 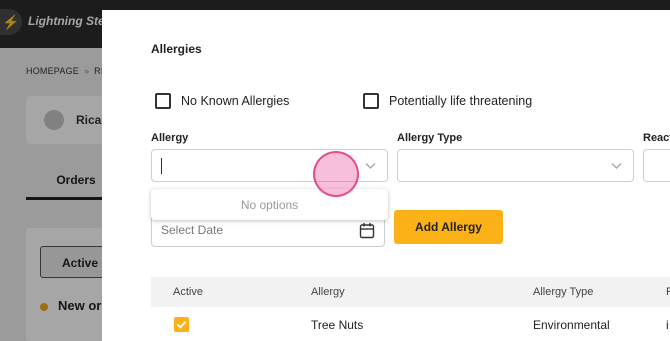 What do you see at coordinates (656, 165) in the screenshot?
I see `reaction-select` at bounding box center [656, 165].